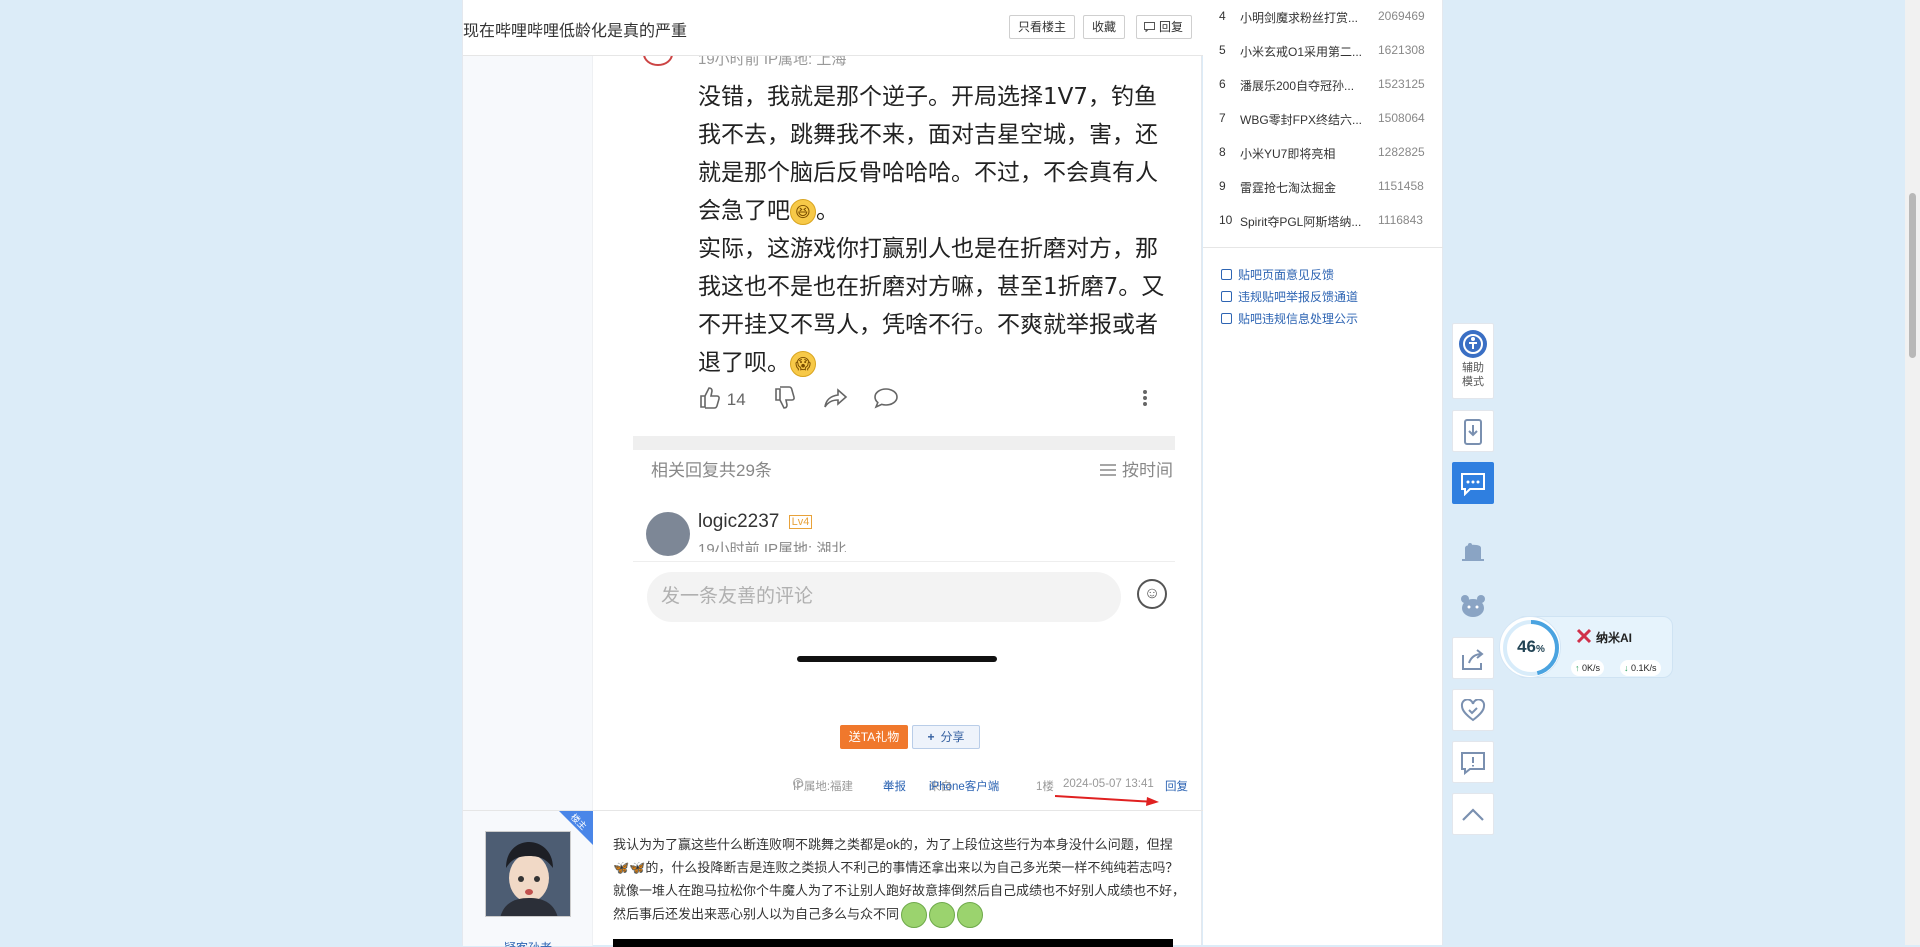  Describe the element at coordinates (1298, 319) in the screenshot. I see `violation-notice-label: 贴吧违规信息处理公示` at that location.